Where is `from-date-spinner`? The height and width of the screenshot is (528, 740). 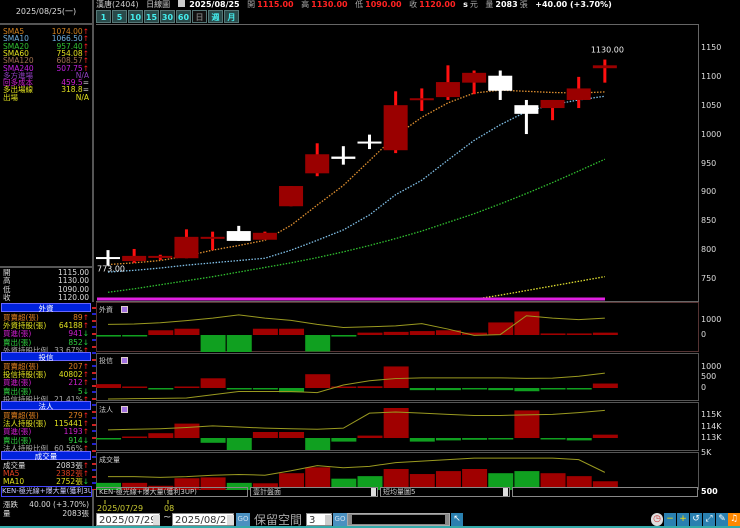 from-date-spinner is located at coordinates (156, 520).